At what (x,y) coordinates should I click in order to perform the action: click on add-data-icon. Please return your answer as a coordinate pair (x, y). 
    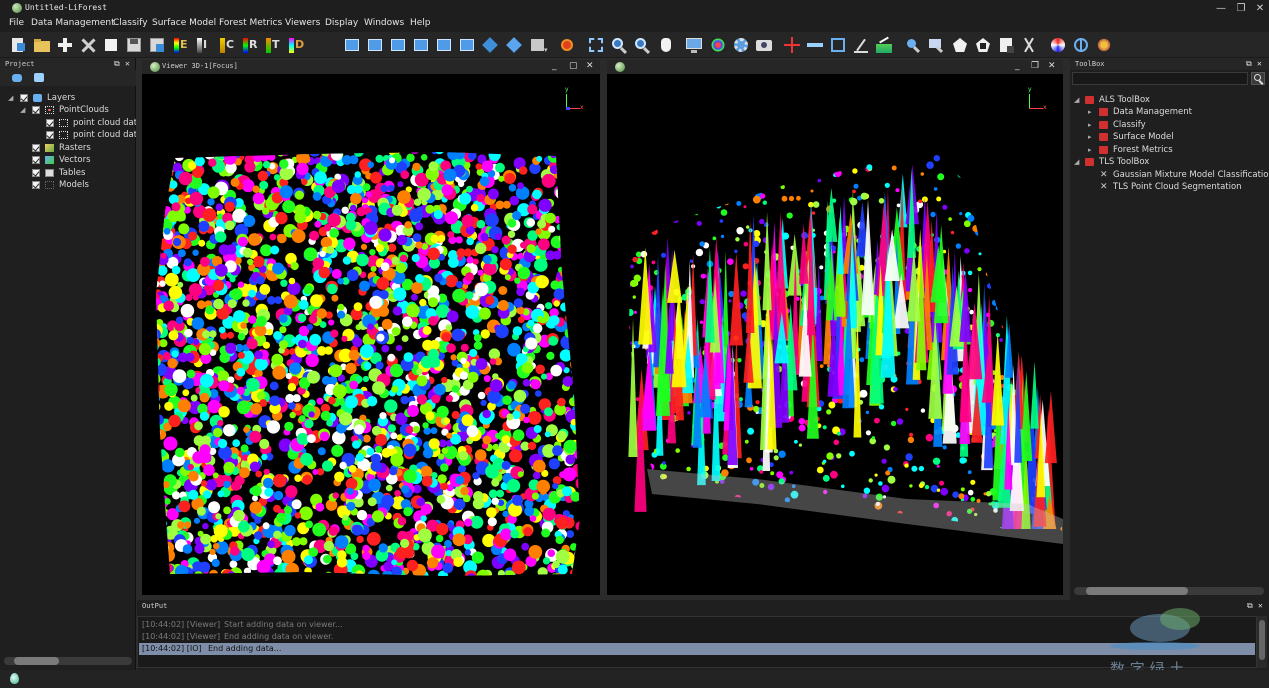
    Looking at the image, I should click on (65, 45).